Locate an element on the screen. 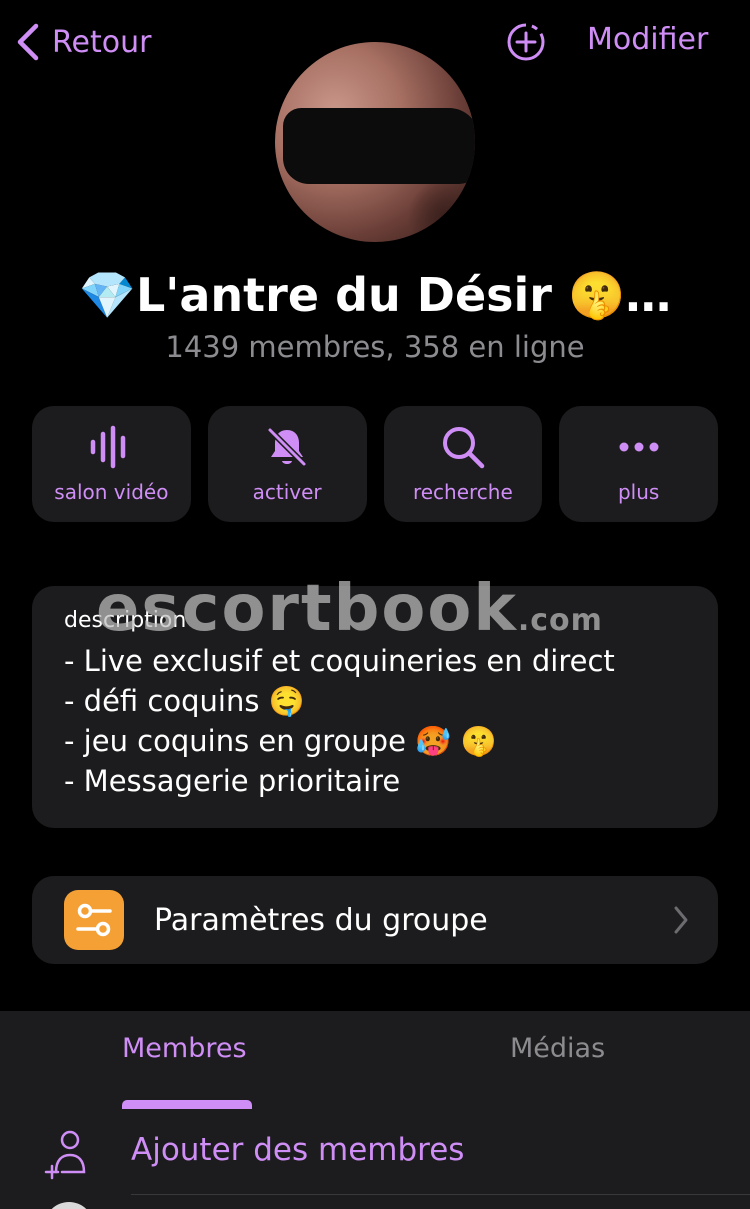 This screenshot has width=750, height=1209. group-settings-row: Paramètres du groupe is located at coordinates (375, 920).